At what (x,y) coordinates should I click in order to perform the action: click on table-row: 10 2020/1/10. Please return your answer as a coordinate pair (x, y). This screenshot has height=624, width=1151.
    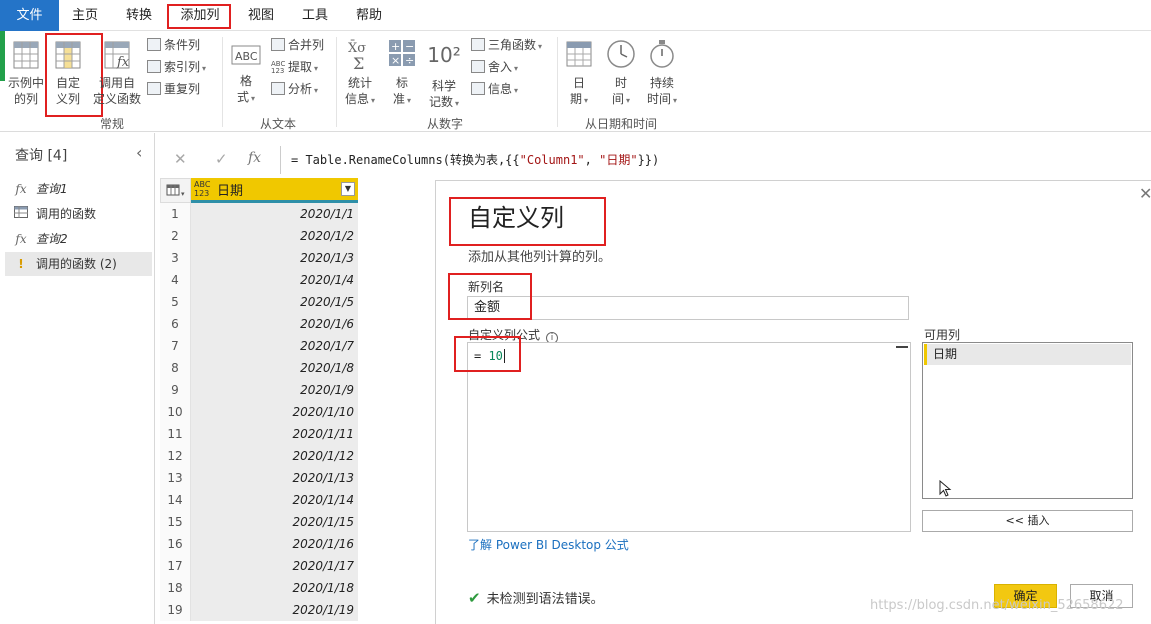
    Looking at the image, I should click on (259, 412).